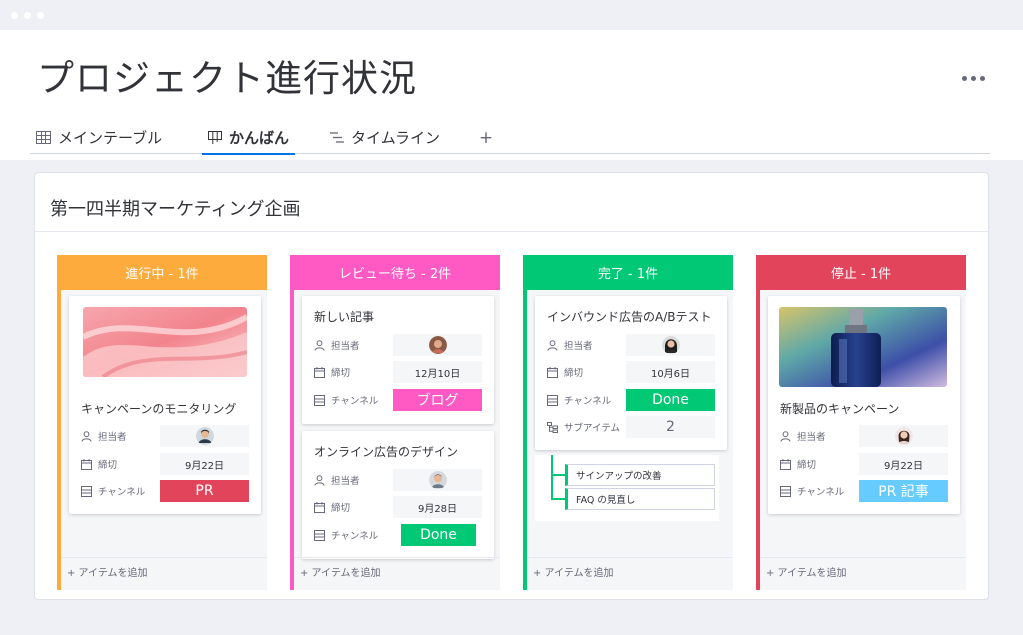 Image resolution: width=1023 pixels, height=635 pixels. I want to click on channel-row: チャンネル PR, so click(166, 491).